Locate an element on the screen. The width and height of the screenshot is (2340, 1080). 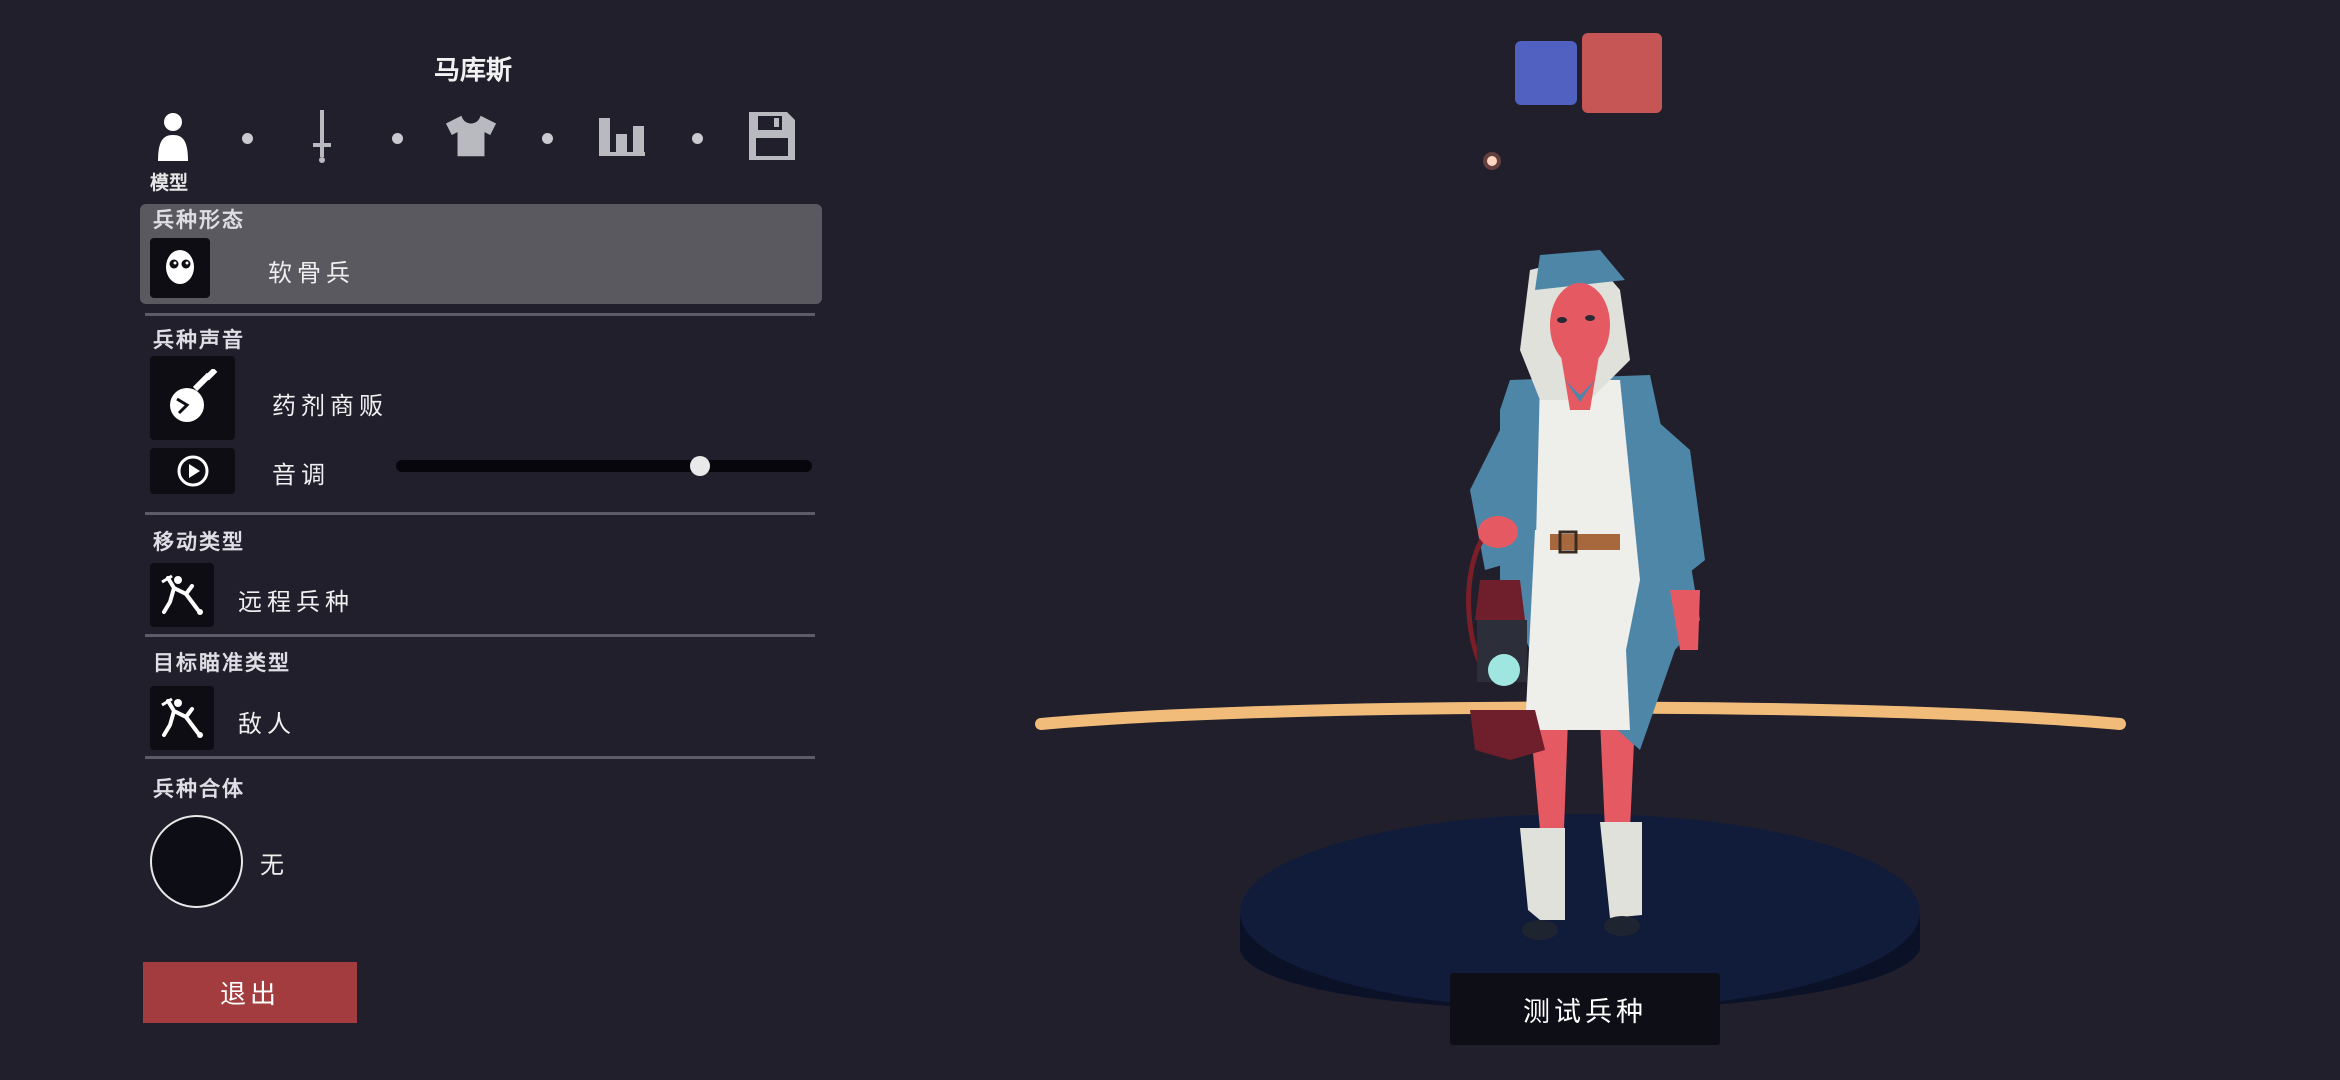
step-save-button is located at coordinates (772, 136).